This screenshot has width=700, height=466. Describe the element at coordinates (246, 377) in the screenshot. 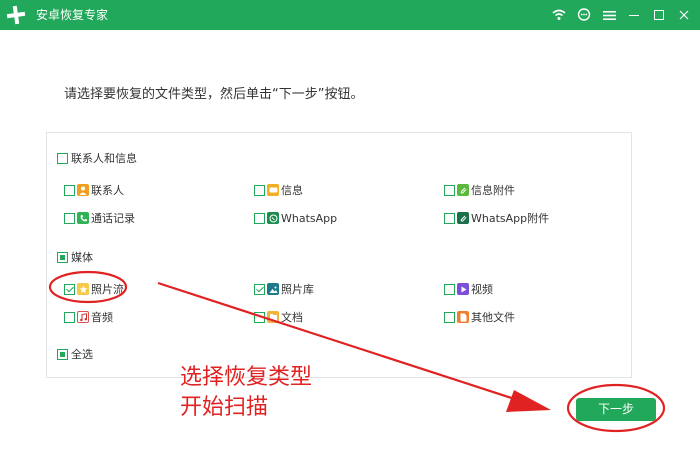

I see `annotation-line-1: 选择恢复类型` at that location.